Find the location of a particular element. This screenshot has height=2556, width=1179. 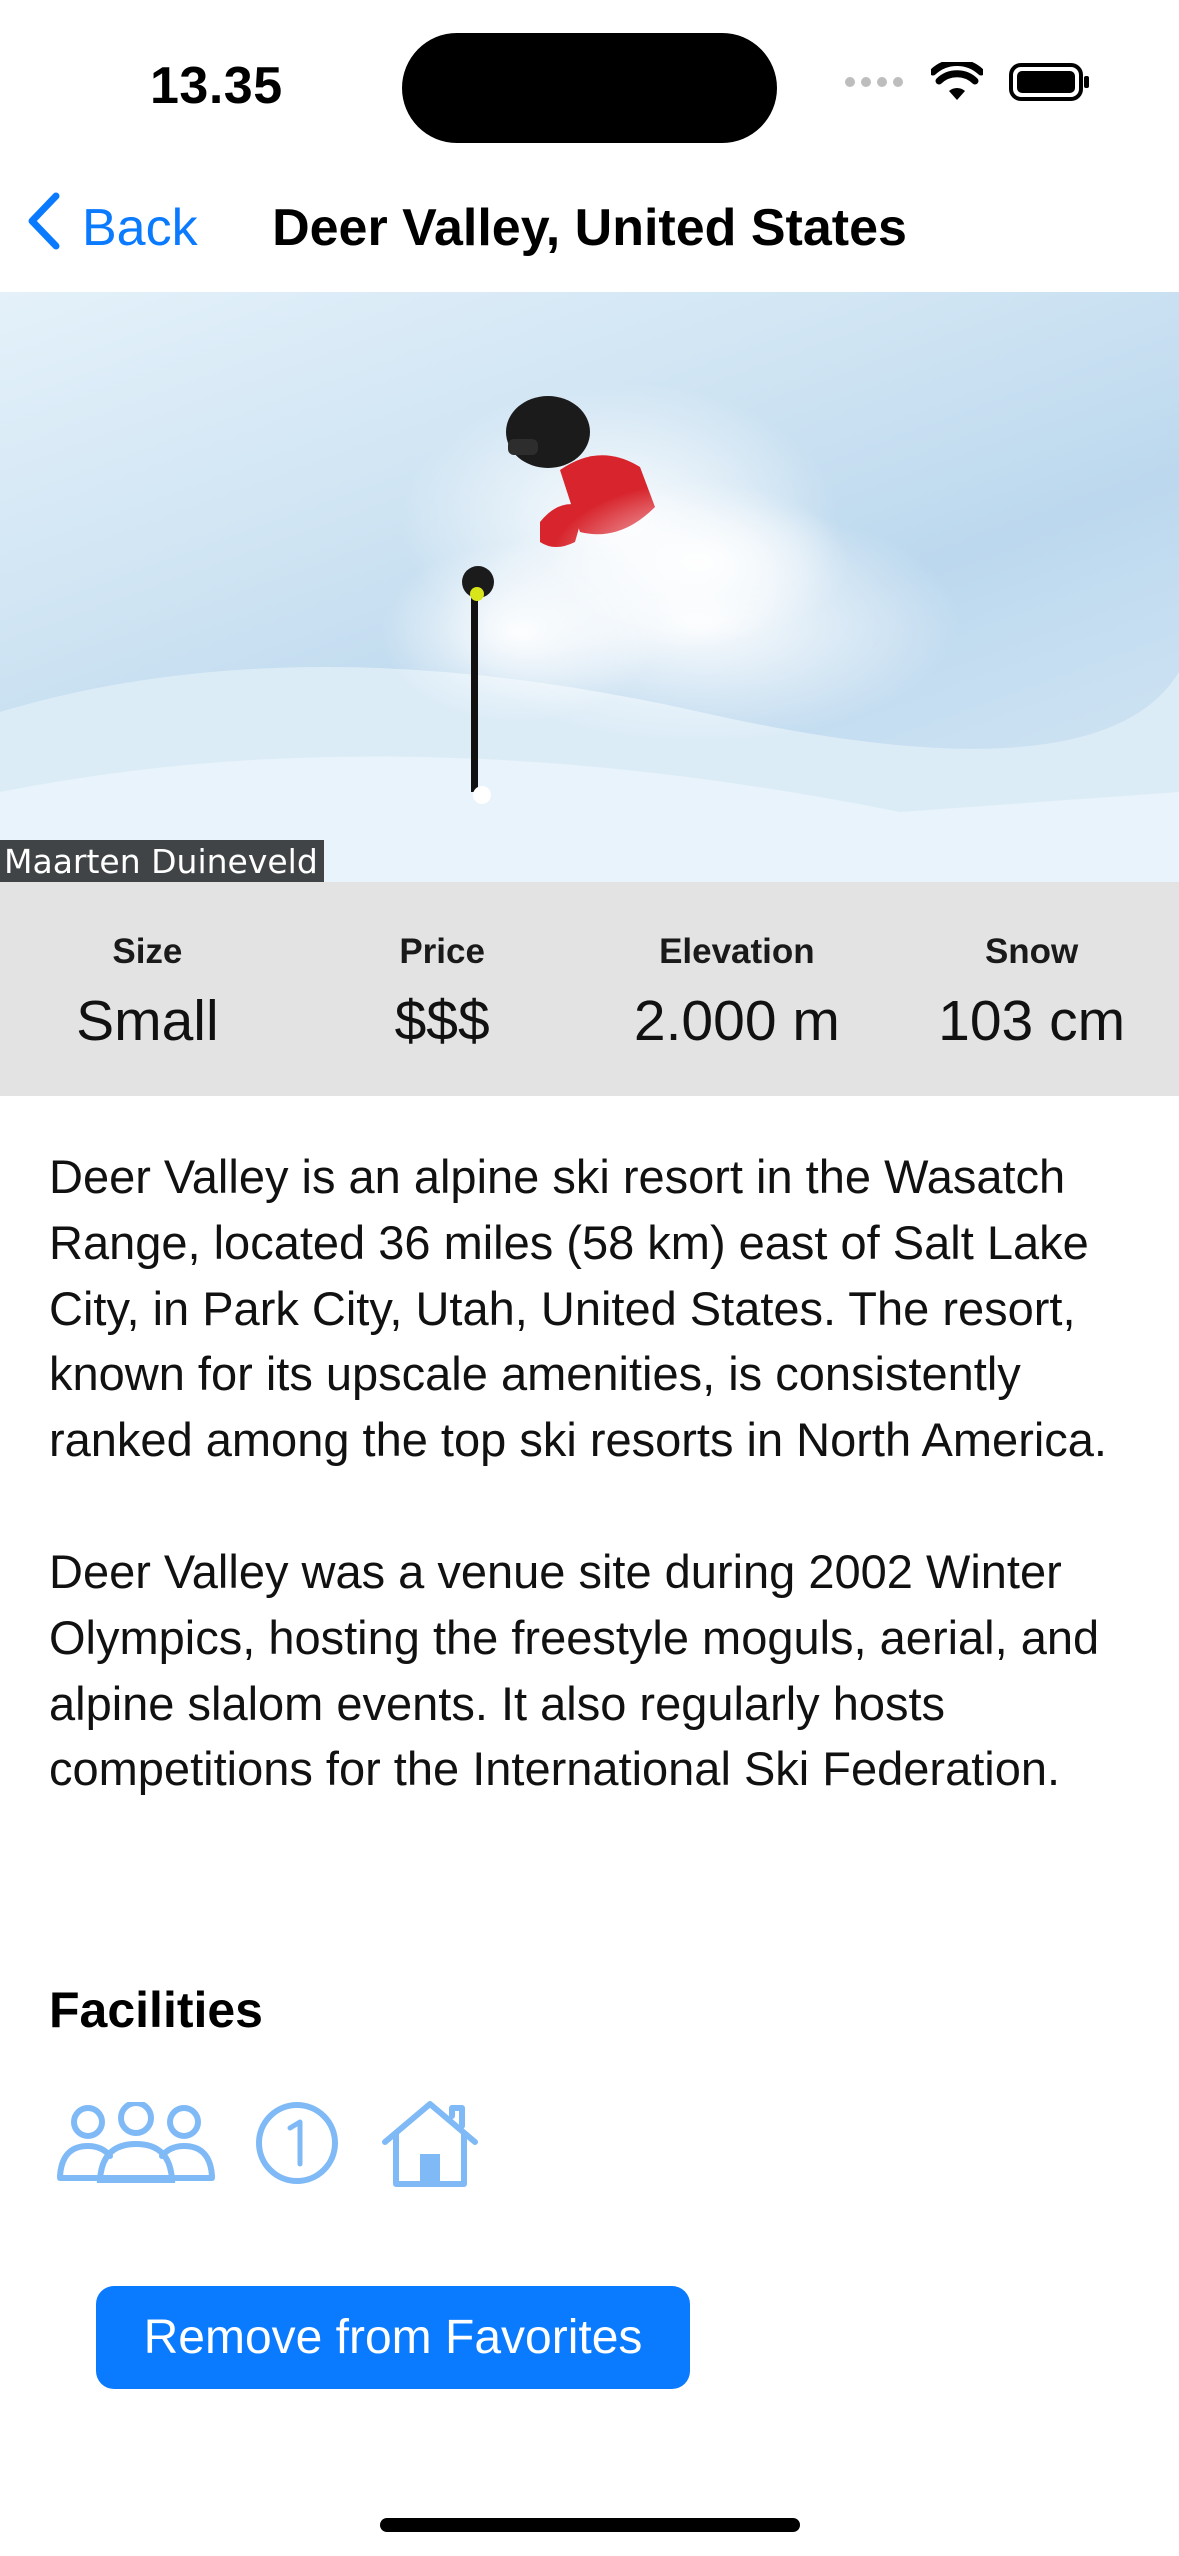

home-indicator is located at coordinates (590, 2525).